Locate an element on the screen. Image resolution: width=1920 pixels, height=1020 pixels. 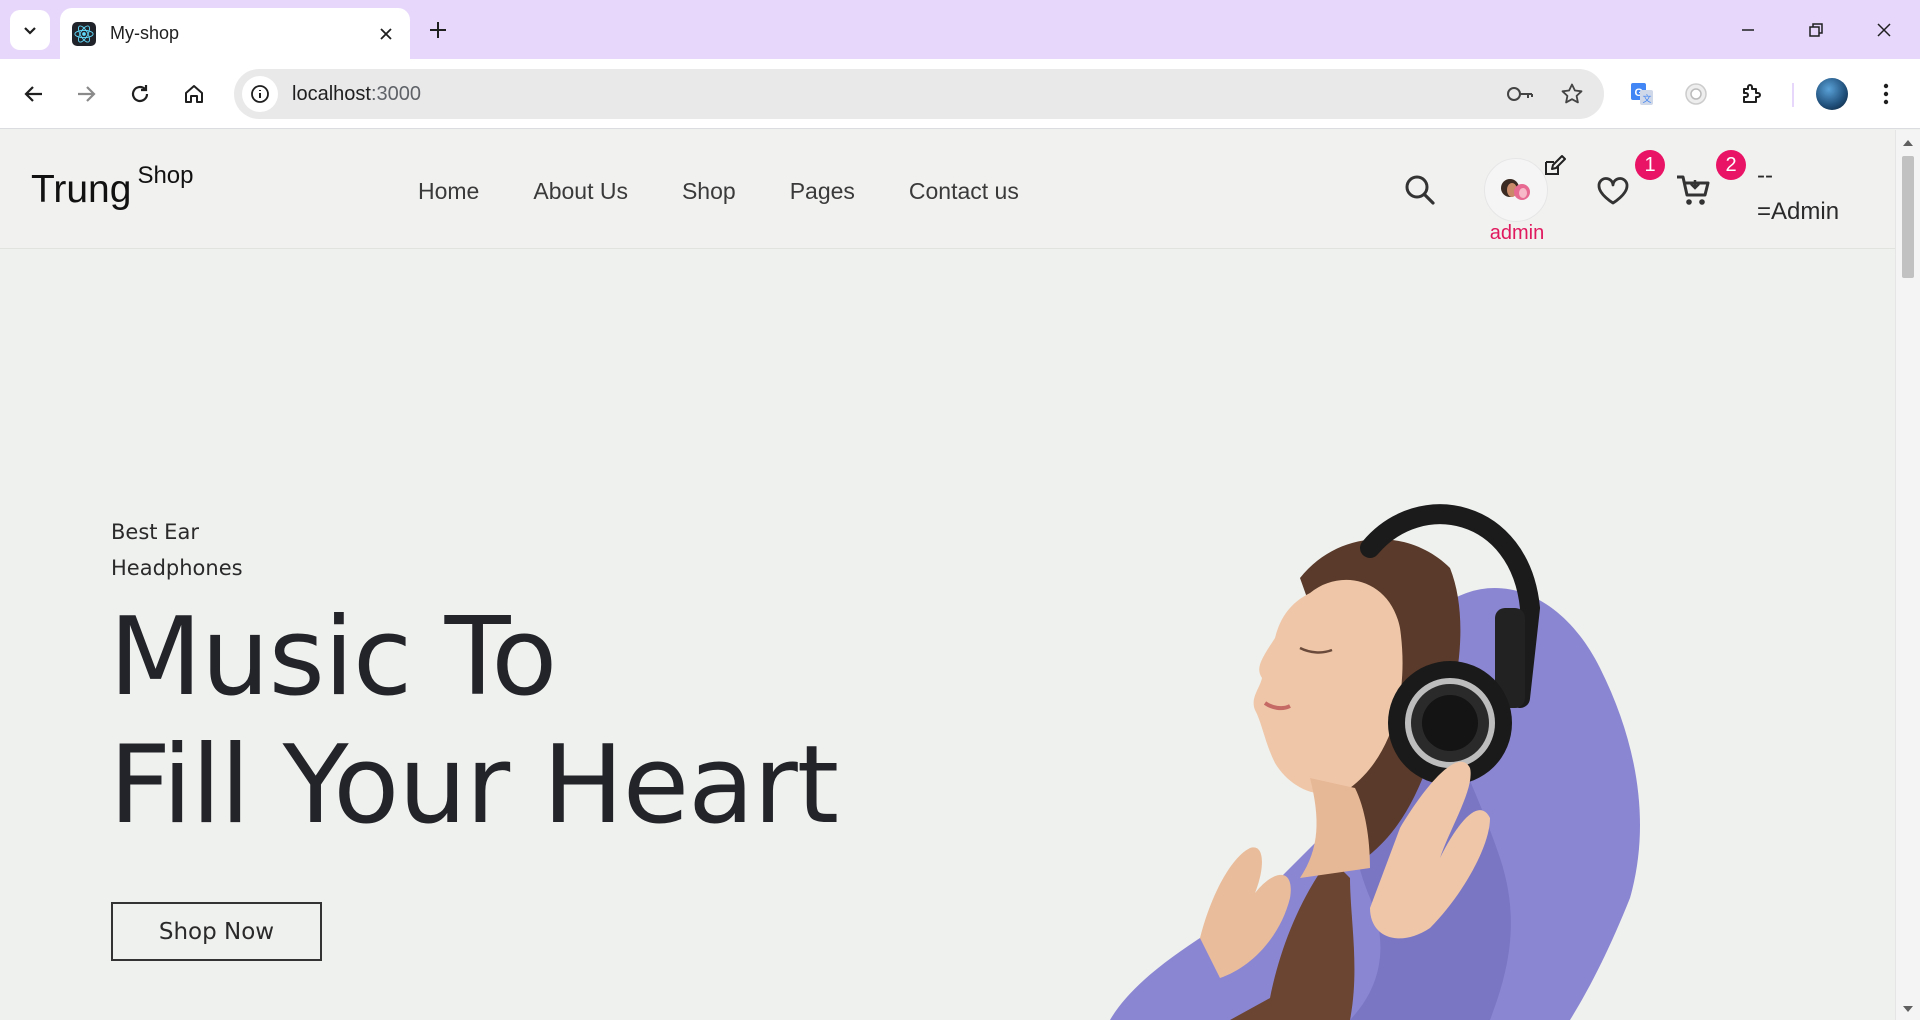
search-icon is located at coordinates (1420, 190).